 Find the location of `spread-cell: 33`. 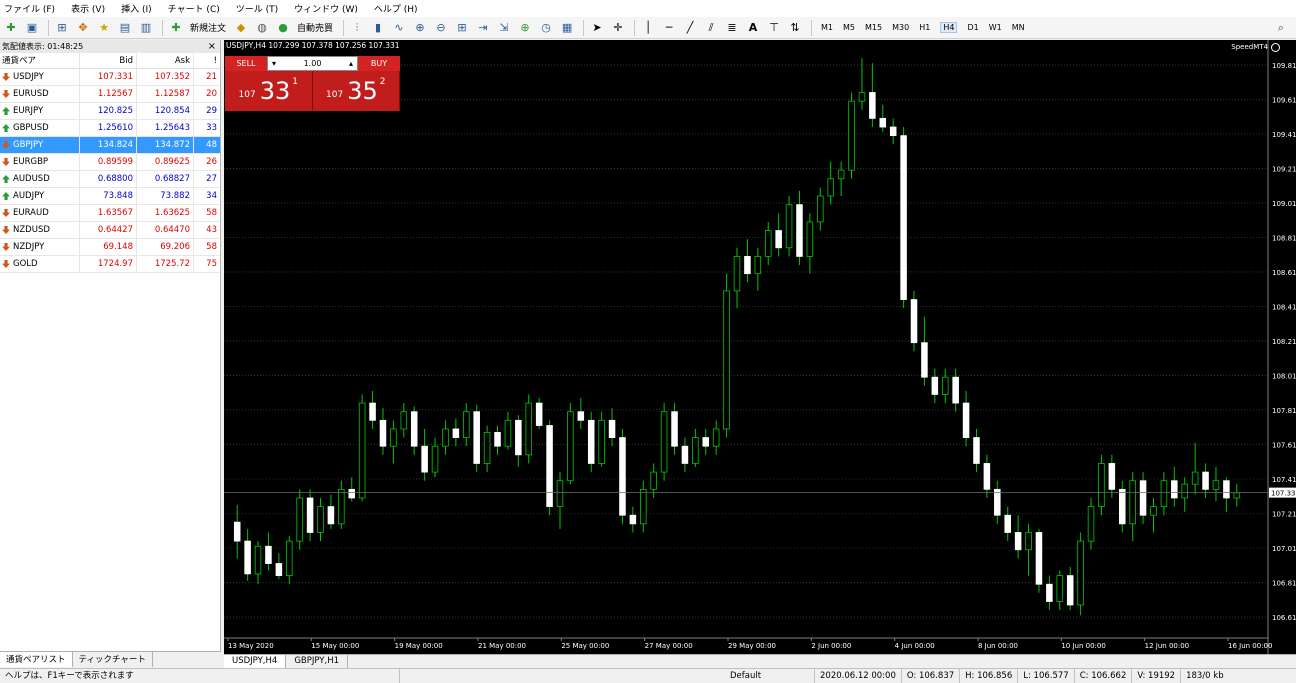

spread-cell: 33 is located at coordinates (211, 128).